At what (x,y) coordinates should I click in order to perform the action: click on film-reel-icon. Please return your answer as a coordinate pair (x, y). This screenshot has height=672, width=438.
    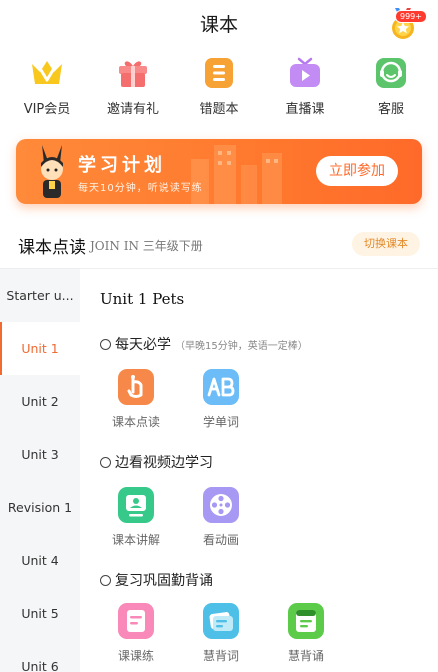
    Looking at the image, I should click on (221, 505).